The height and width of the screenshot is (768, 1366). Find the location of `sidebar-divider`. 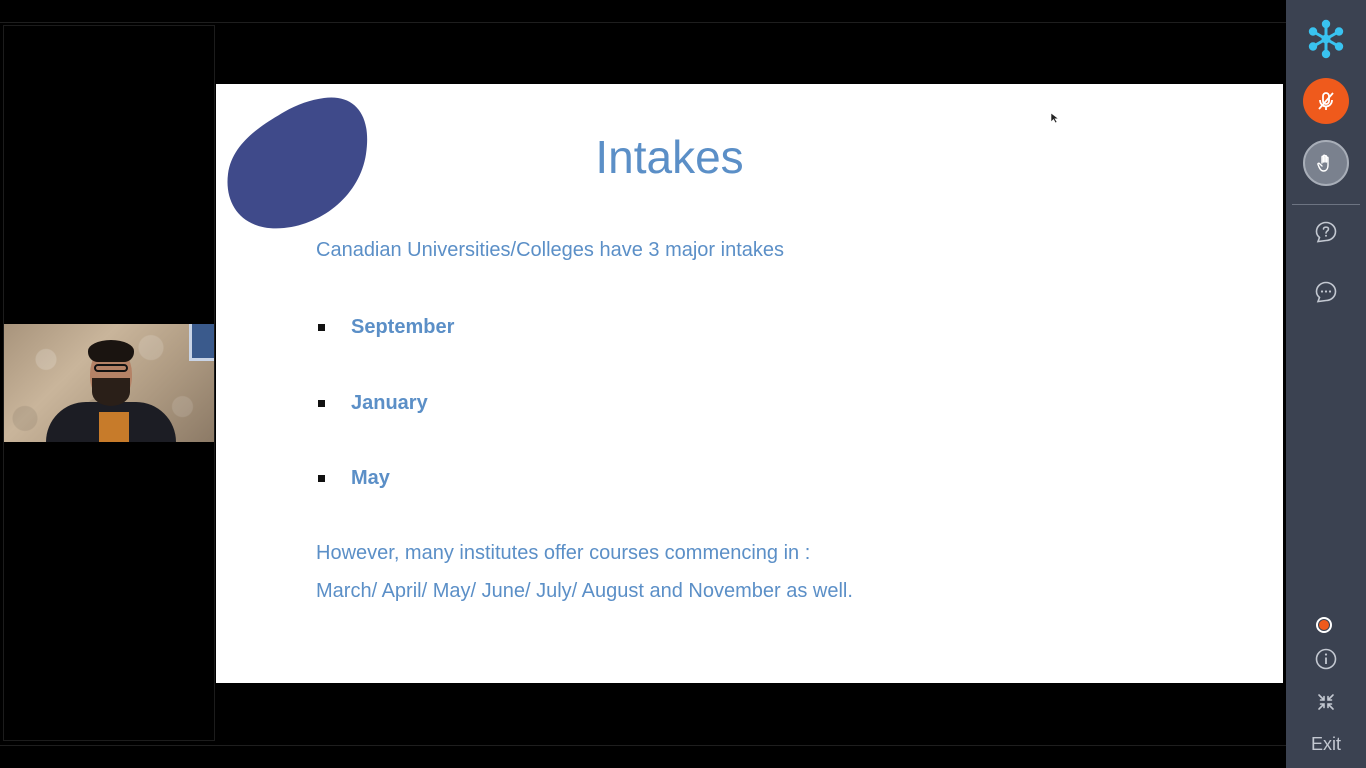

sidebar-divider is located at coordinates (1326, 204).